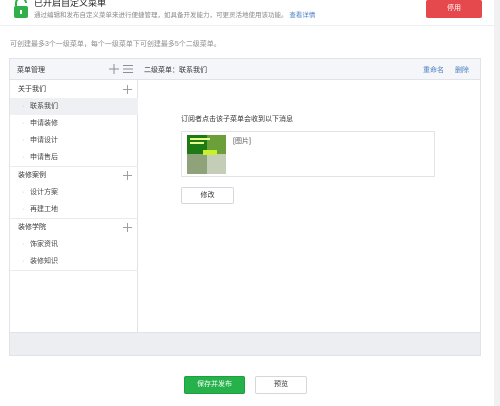  I want to click on sidebar-title: 菜单管理, so click(31, 70).